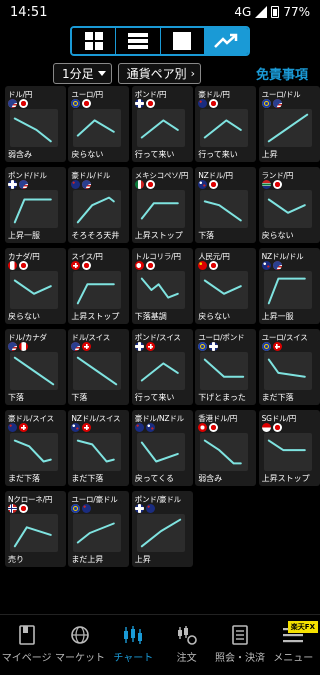  What do you see at coordinates (26, 645) in the screenshot?
I see `nav-mypage: マイページ` at bounding box center [26, 645].